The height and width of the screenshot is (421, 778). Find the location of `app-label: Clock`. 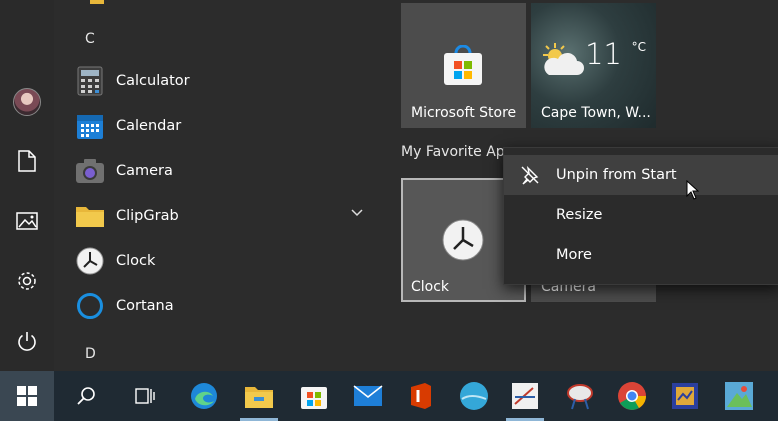

app-label: Clock is located at coordinates (136, 261).